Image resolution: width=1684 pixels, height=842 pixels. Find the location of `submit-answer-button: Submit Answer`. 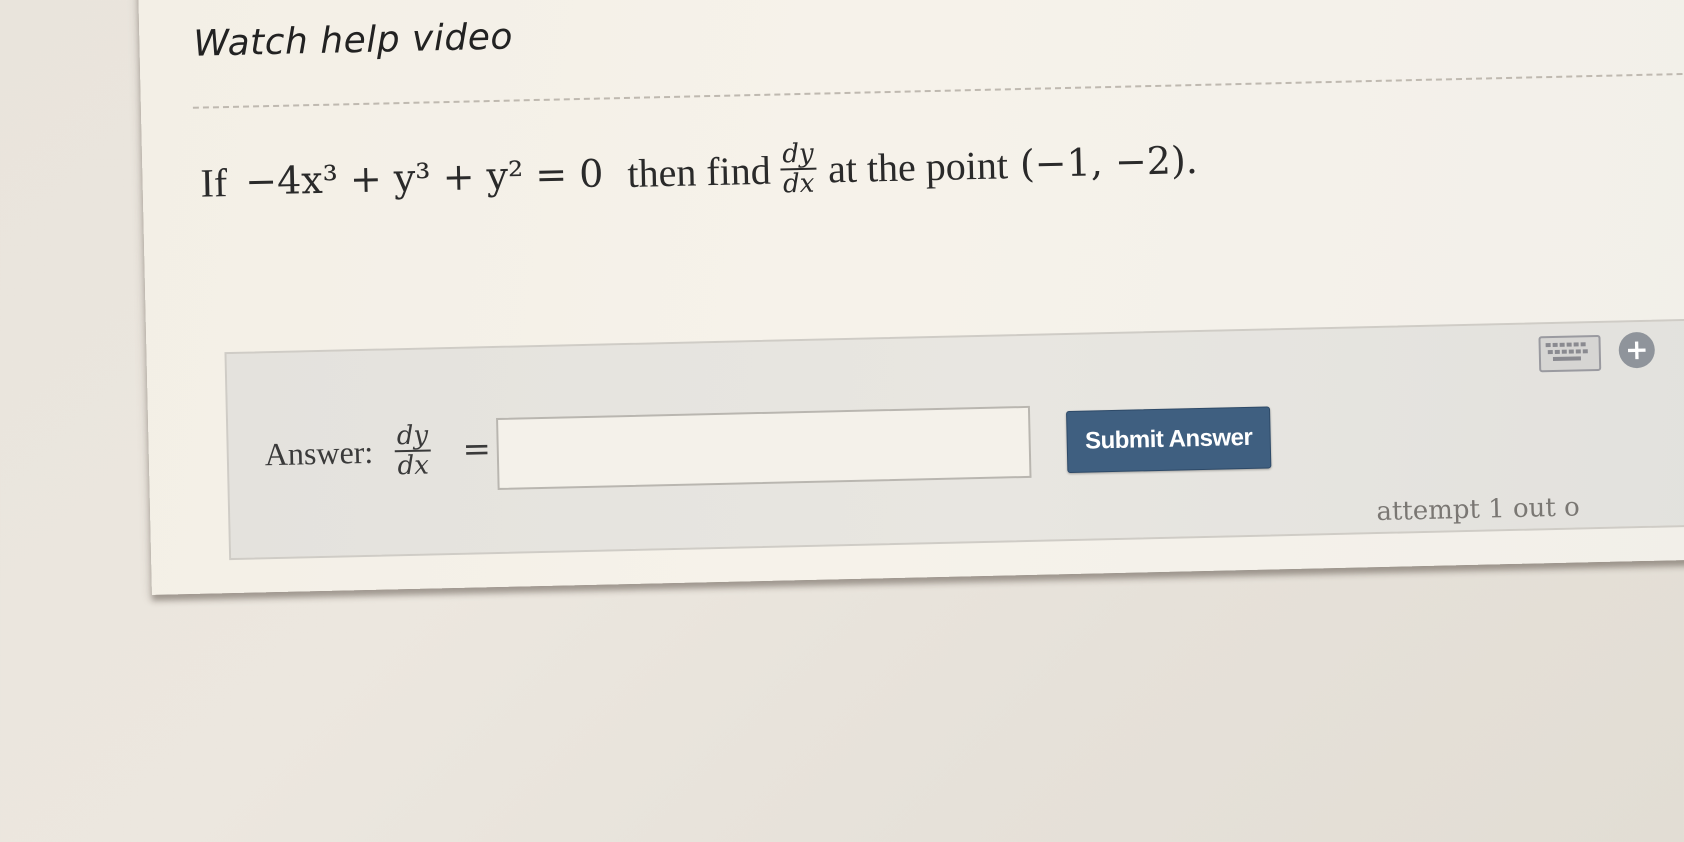

submit-answer-button: Submit Answer is located at coordinates (1169, 440).